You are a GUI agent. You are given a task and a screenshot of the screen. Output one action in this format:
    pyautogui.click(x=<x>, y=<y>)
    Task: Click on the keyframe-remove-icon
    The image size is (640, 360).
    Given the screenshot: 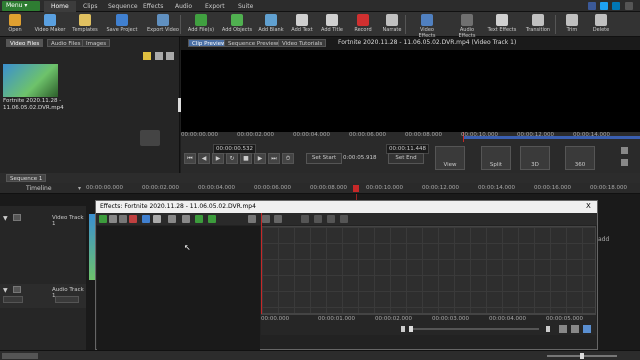 What is the action you would take?
    pyautogui.click(x=278, y=219)
    